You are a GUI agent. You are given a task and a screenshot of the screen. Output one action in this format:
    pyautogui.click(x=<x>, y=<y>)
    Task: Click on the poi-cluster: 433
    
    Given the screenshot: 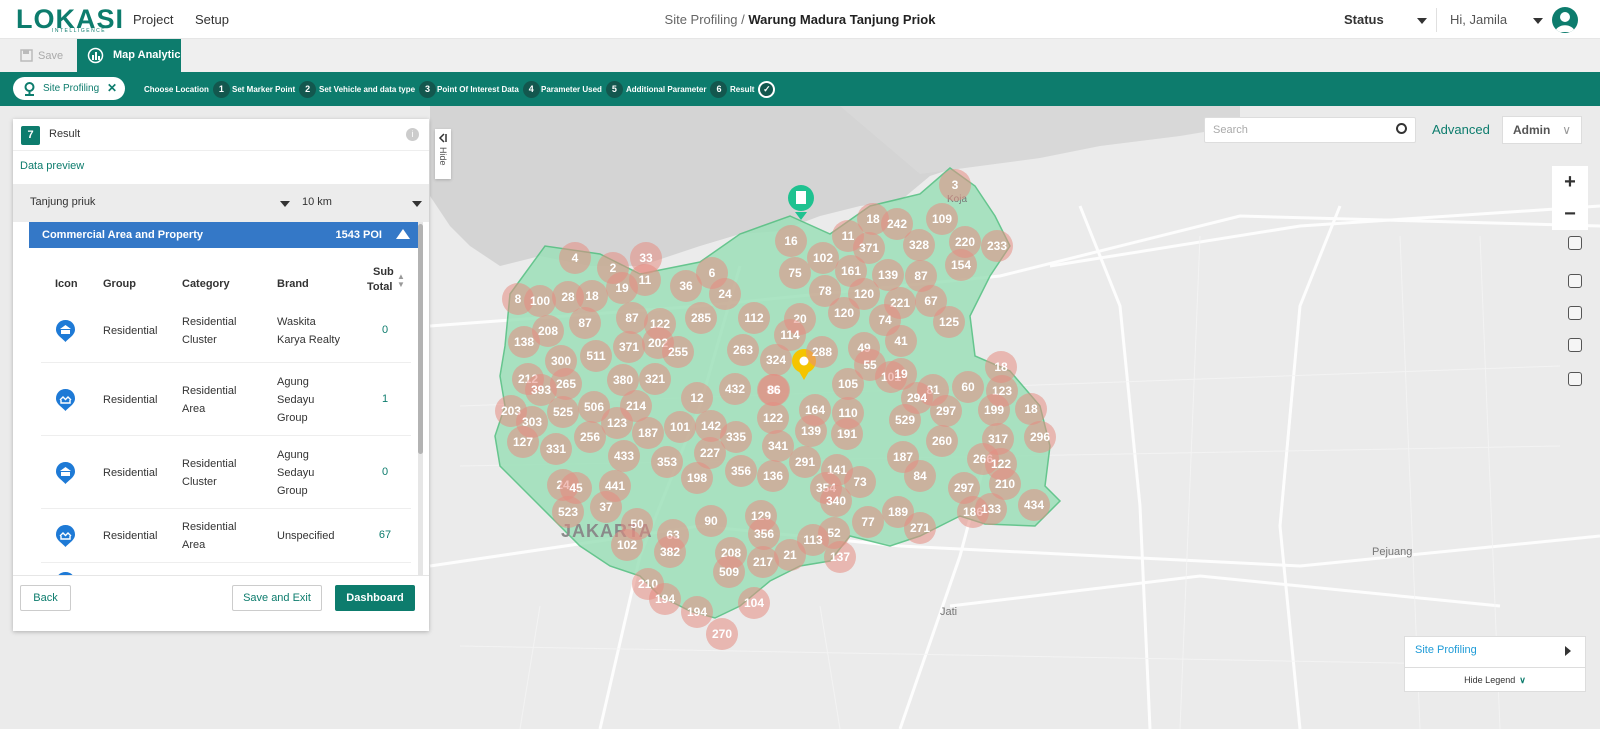 What is the action you would take?
    pyautogui.click(x=624, y=456)
    